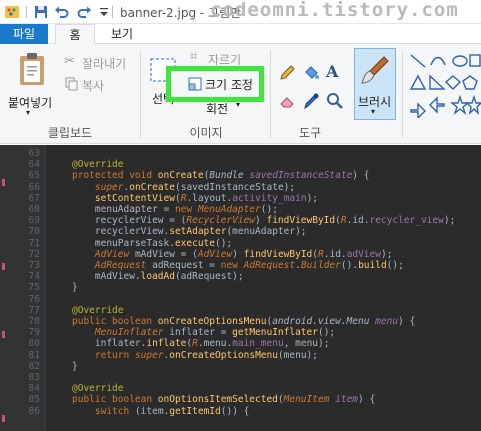  I want to click on clipboard-icon, so click(32, 69).